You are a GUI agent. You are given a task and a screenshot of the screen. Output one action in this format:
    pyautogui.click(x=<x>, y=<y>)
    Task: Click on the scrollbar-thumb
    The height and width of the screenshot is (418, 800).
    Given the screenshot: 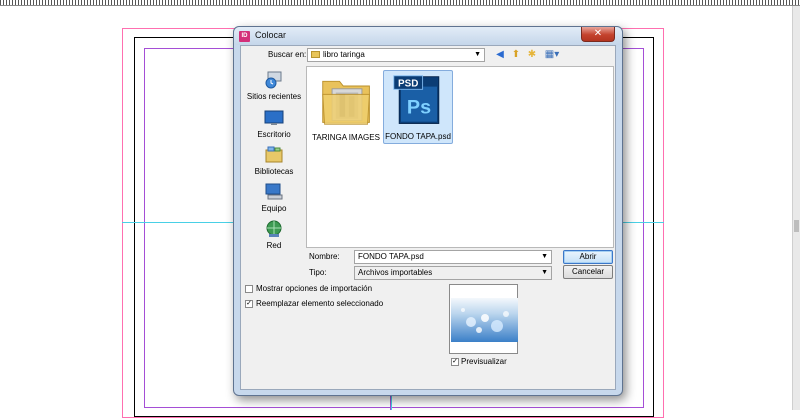 What is the action you would take?
    pyautogui.click(x=796, y=226)
    